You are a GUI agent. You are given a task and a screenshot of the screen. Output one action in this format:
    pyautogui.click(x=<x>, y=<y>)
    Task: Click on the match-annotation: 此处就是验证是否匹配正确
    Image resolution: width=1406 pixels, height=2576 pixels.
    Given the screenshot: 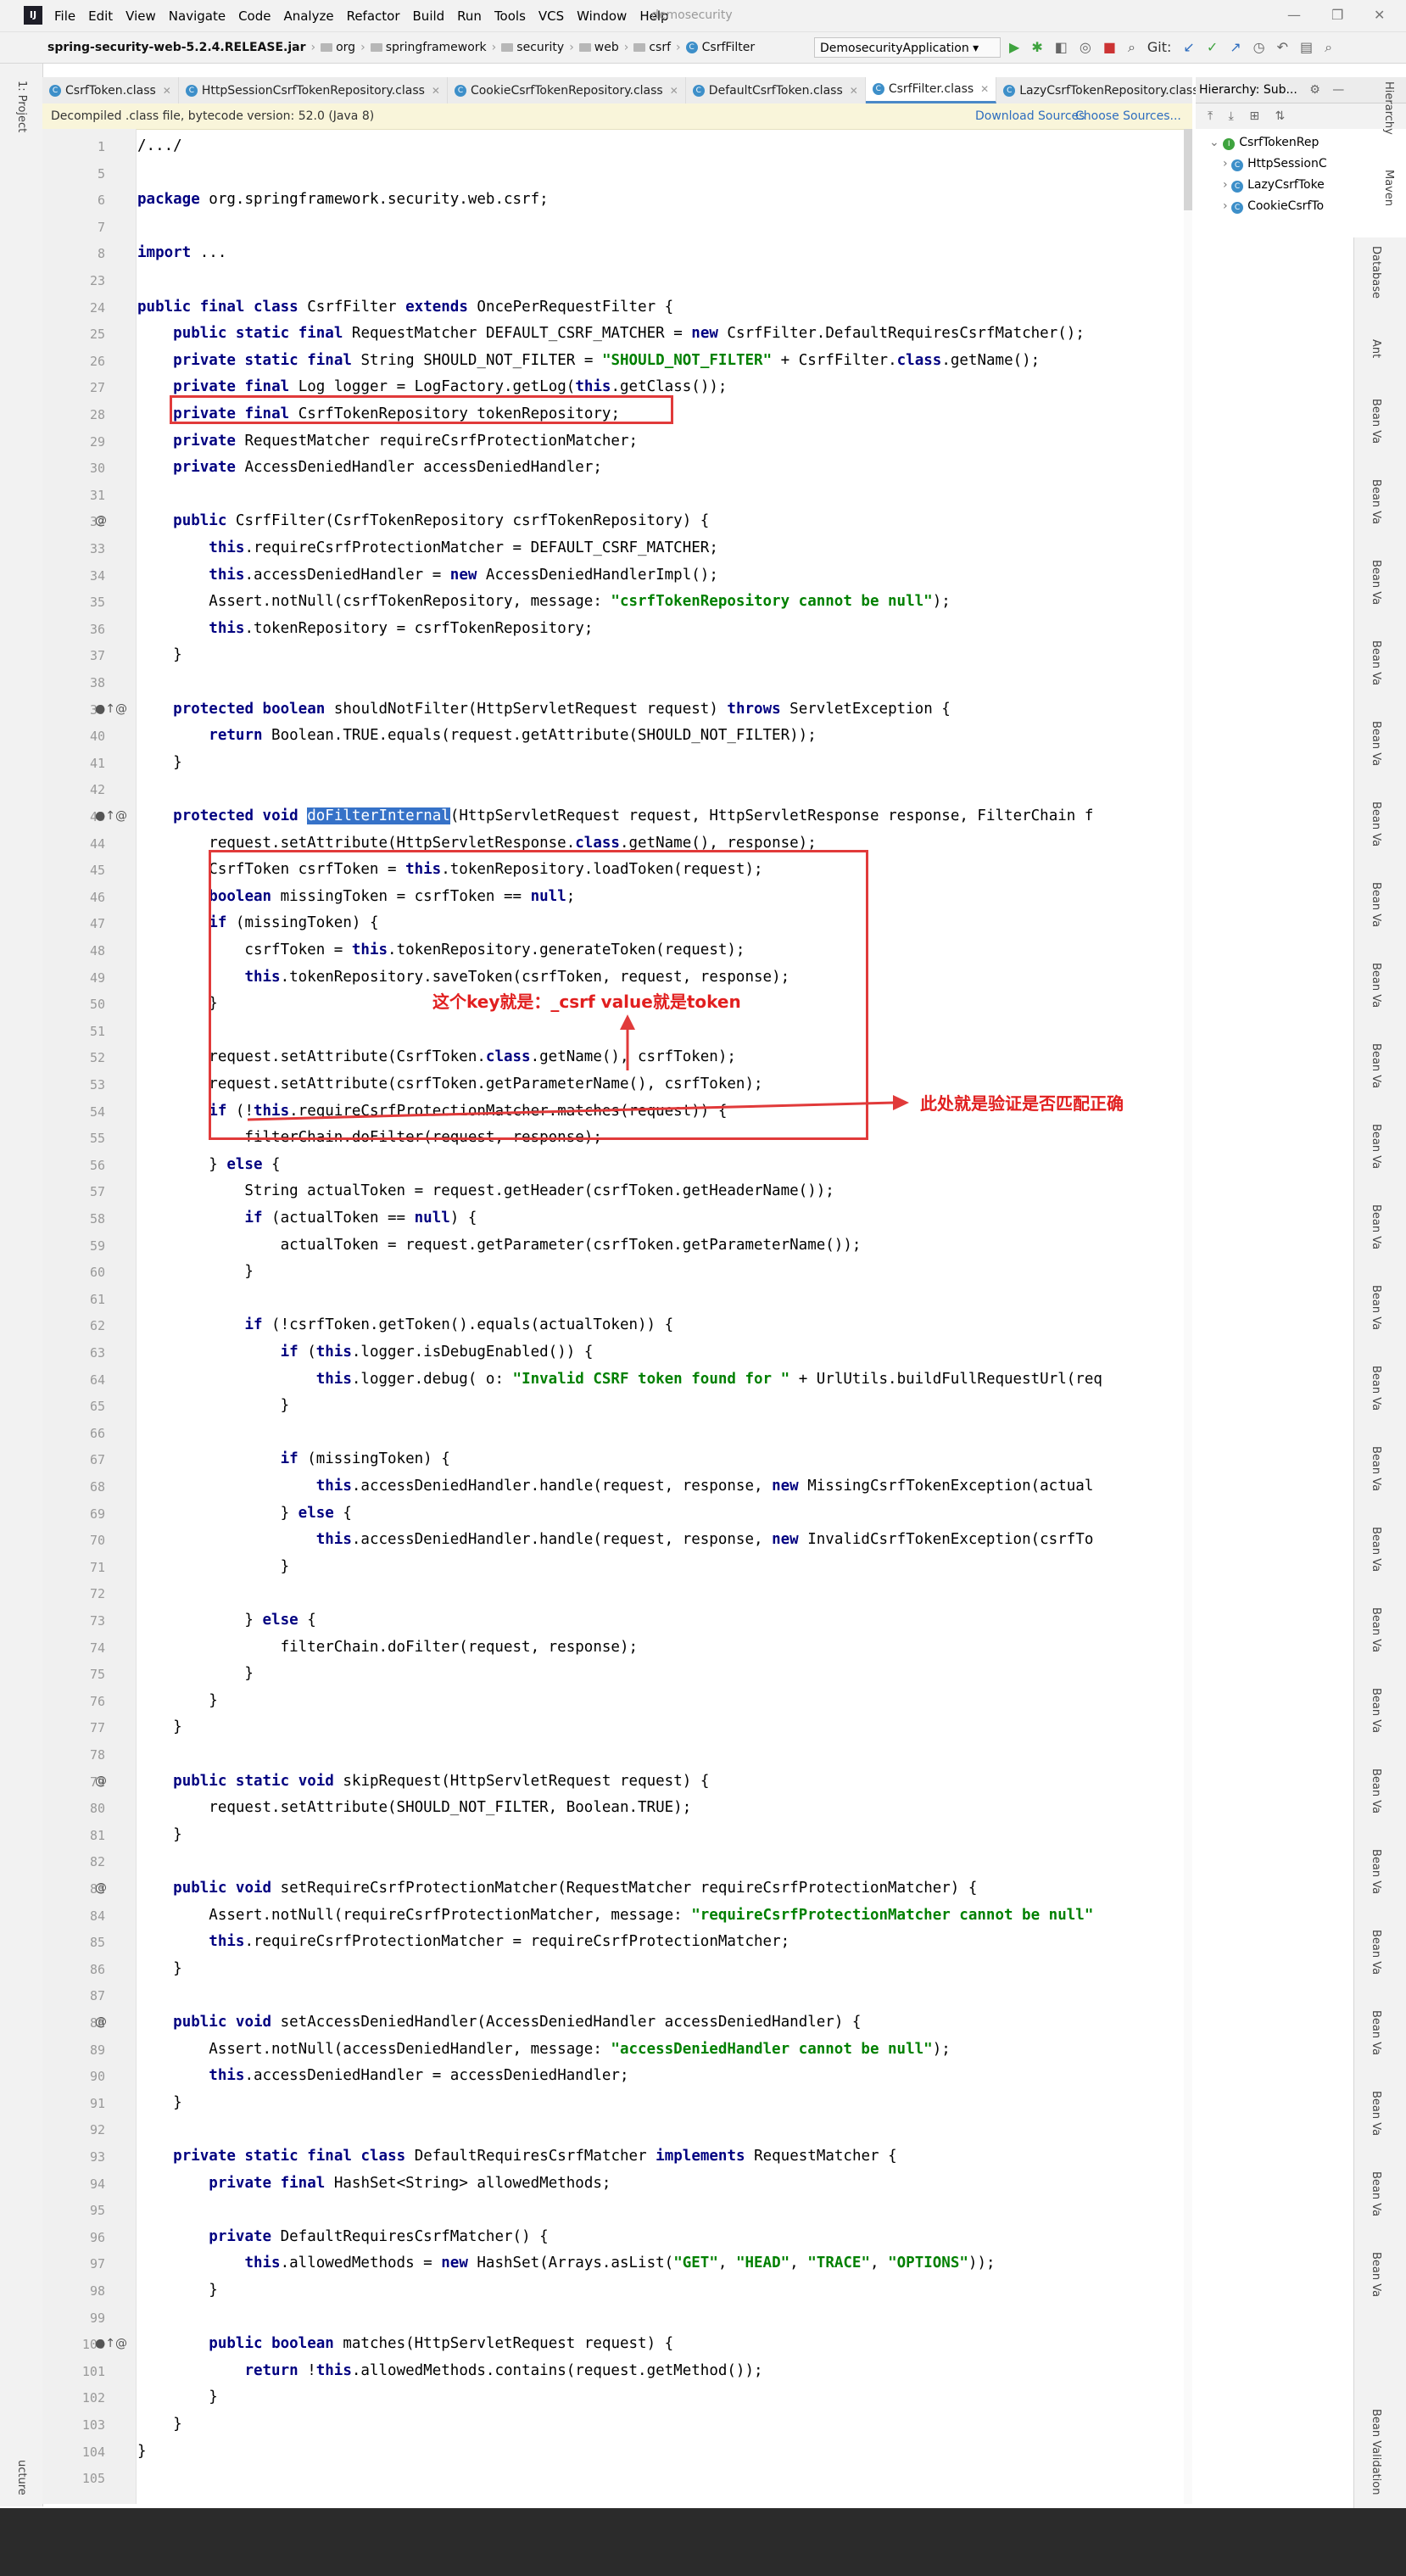 What is the action you would take?
    pyautogui.click(x=1022, y=1103)
    